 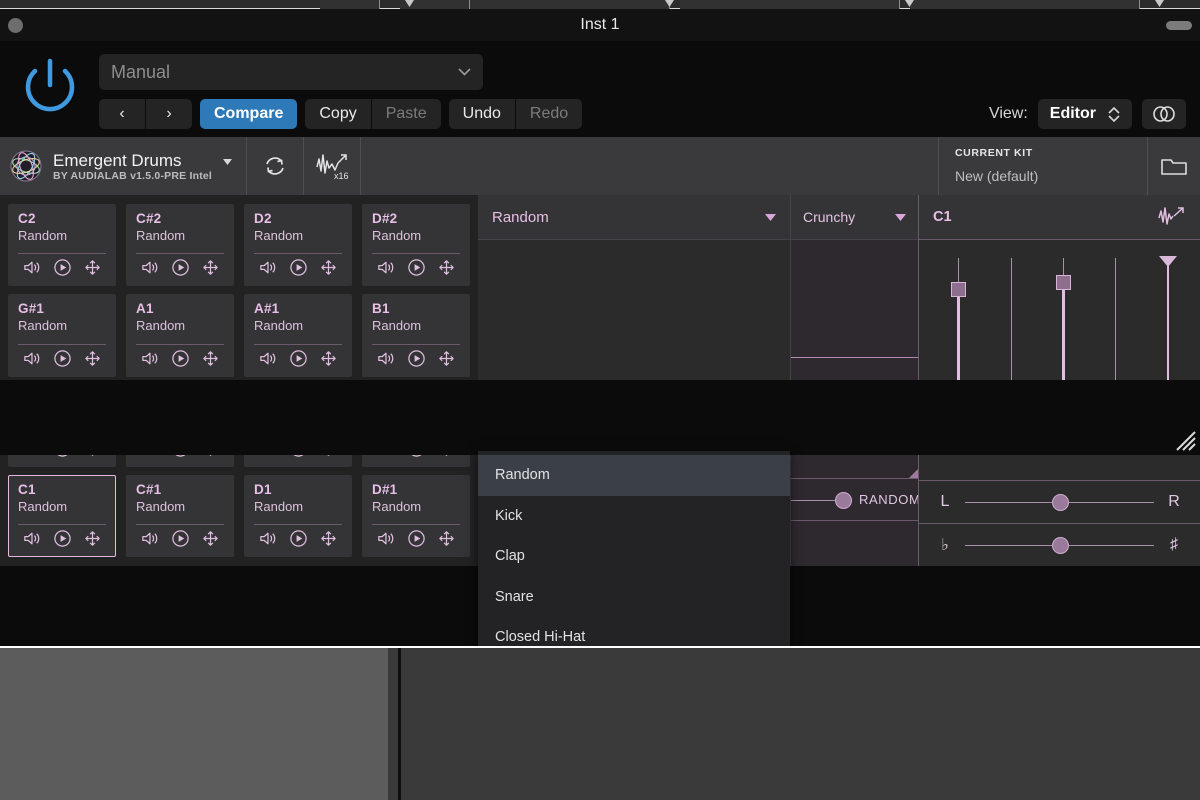 I want to click on dropdown-option-closed-hi-hat: Closed Hi-Hat, so click(x=634, y=631).